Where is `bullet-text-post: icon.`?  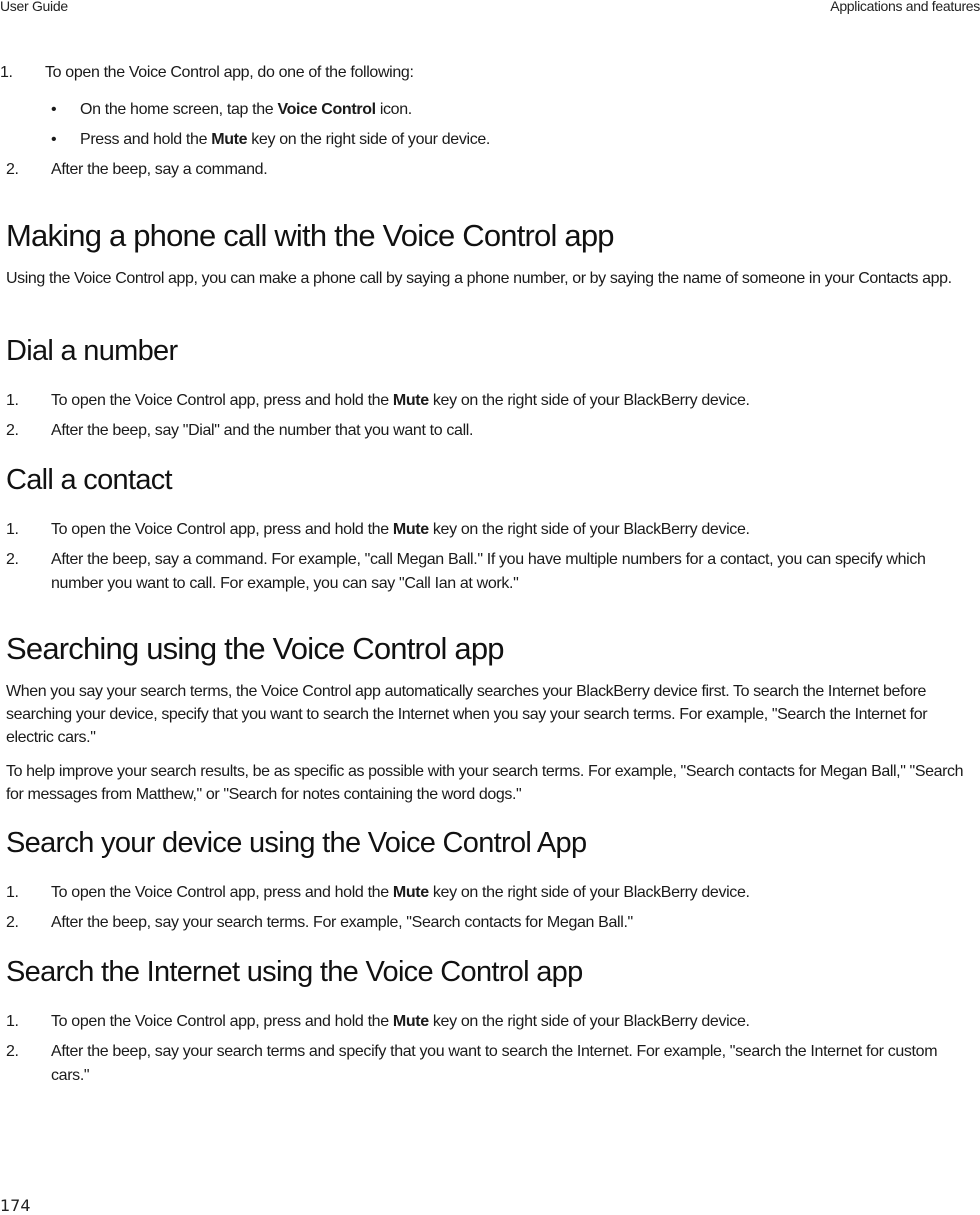
bullet-text-post: icon. is located at coordinates (393, 109).